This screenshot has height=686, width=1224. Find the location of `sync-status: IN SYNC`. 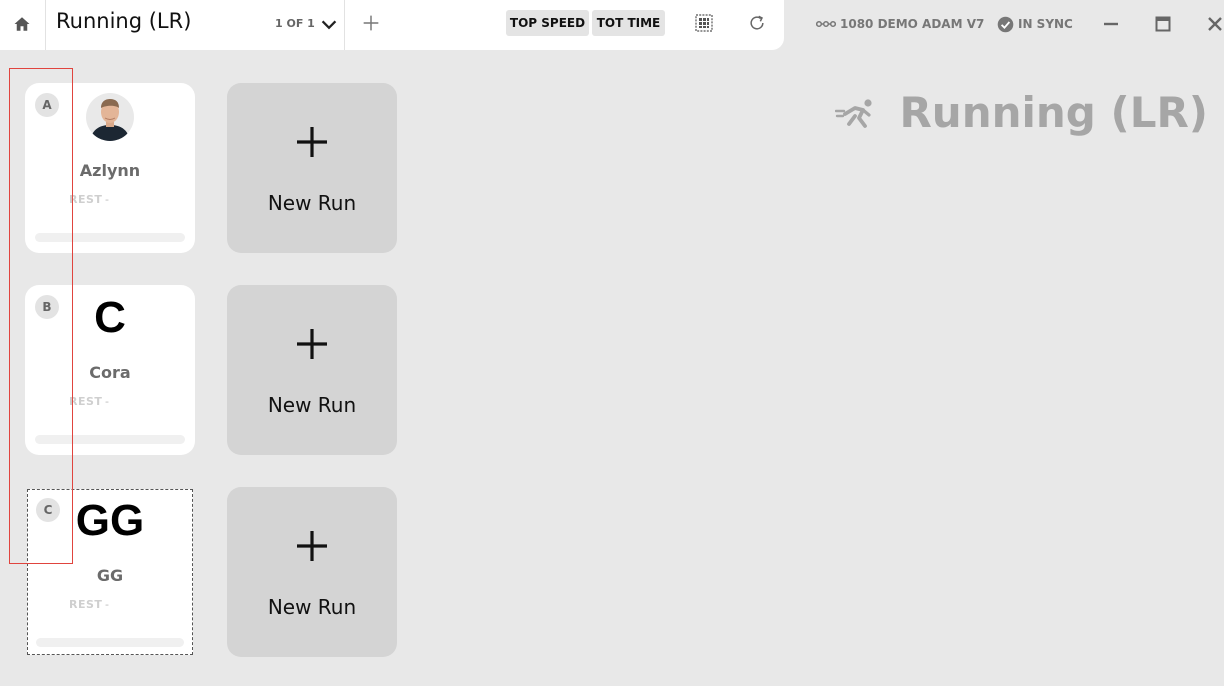

sync-status: IN SYNC is located at coordinates (1035, 24).